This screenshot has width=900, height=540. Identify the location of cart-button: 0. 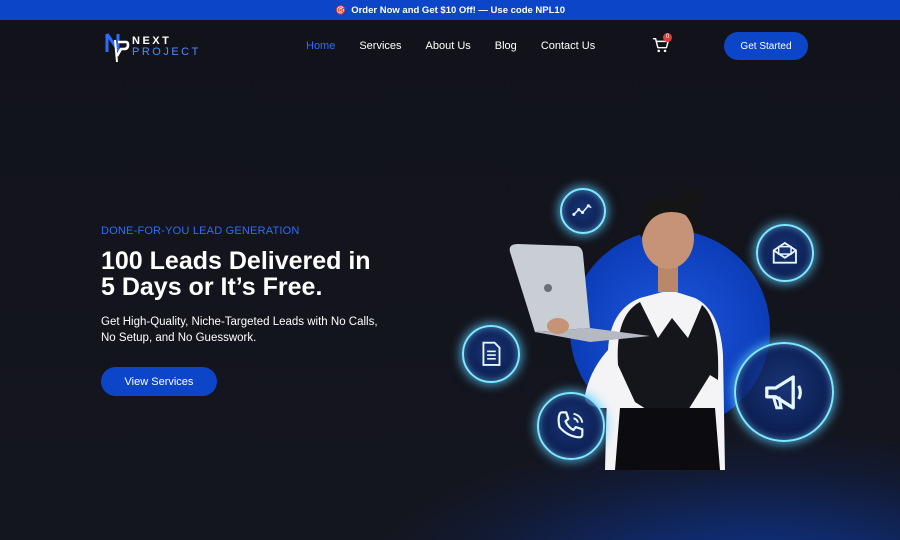
(662, 44).